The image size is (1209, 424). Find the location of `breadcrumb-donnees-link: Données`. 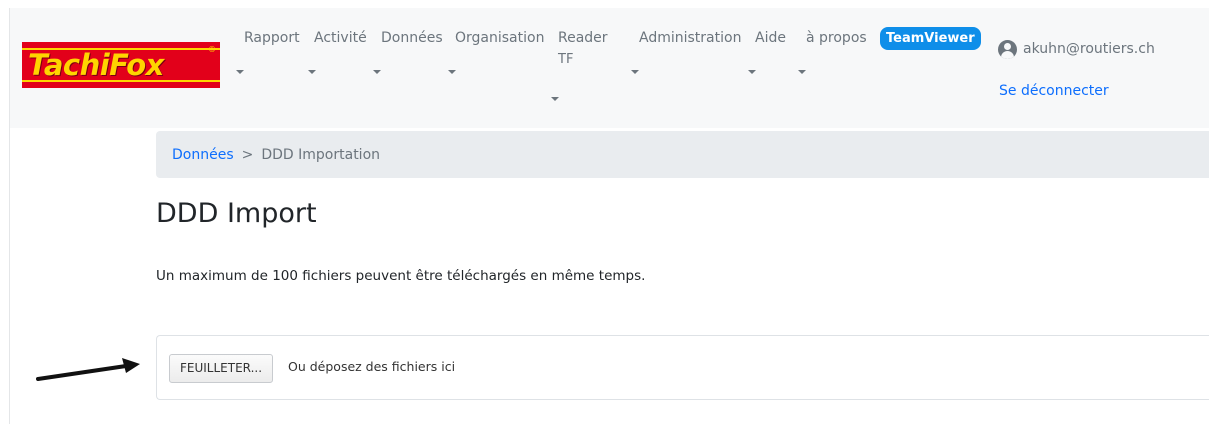

breadcrumb-donnees-link: Données is located at coordinates (203, 155).